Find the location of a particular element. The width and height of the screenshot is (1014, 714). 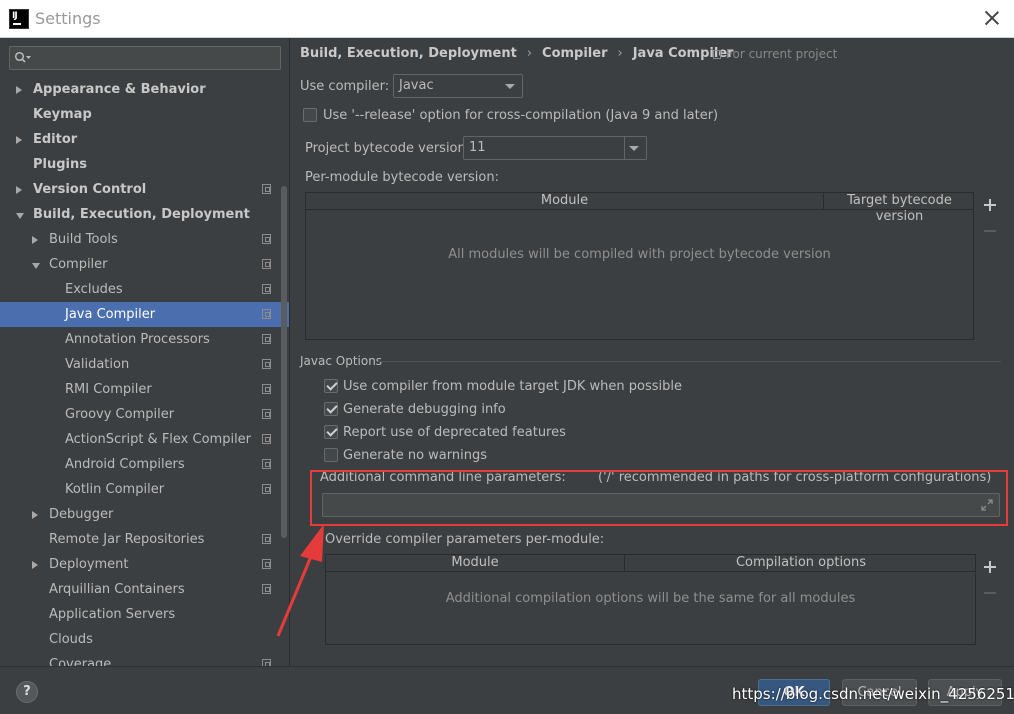

sidebar-item-label: Java Compiler is located at coordinates (110, 314).